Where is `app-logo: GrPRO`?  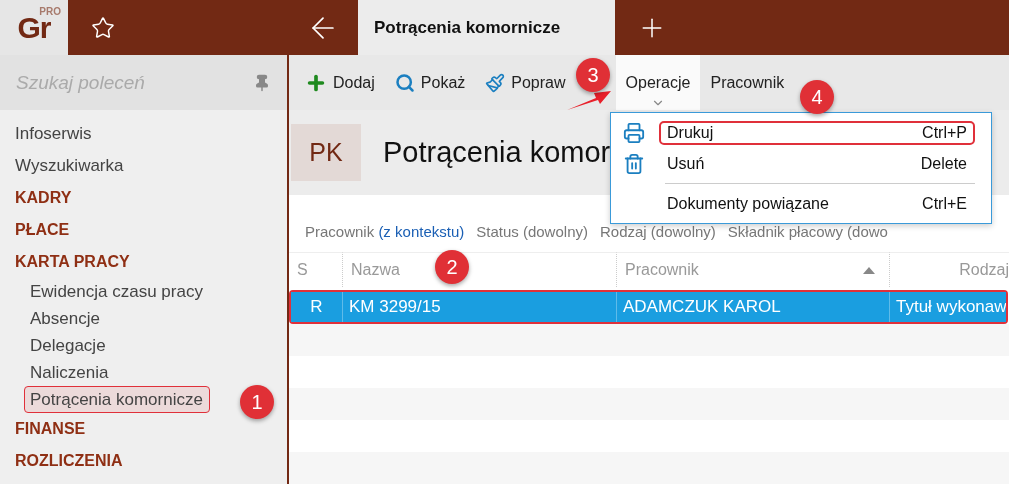 app-logo: GrPRO is located at coordinates (34, 27).